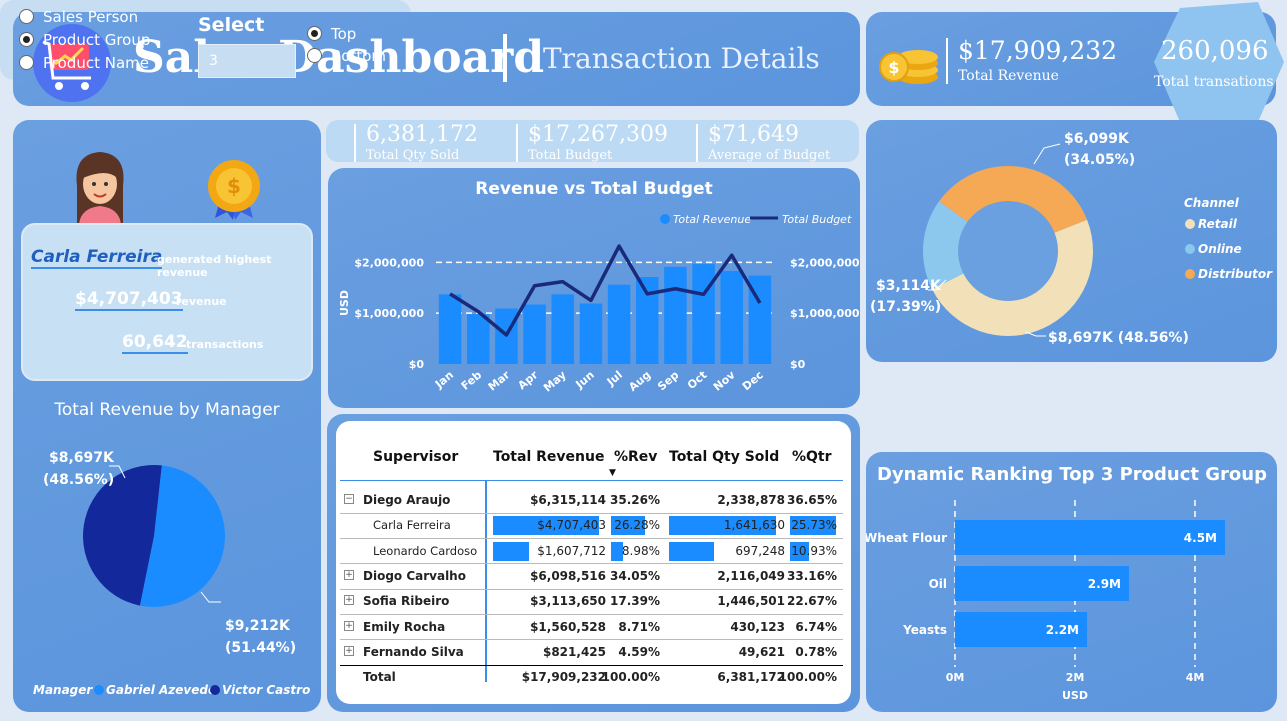 The image size is (1287, 721). Describe the element at coordinates (413, 155) in the screenshot. I see `total-qty-sold-label: Total Qty Sold` at that location.